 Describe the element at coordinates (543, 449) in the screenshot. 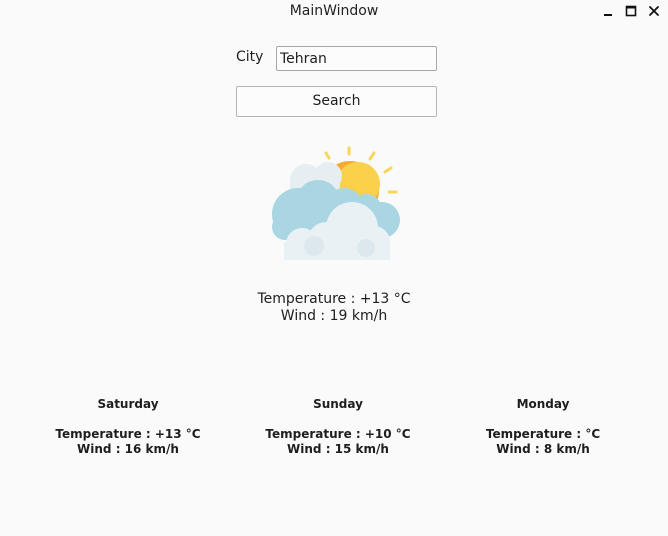

I see `forecast-wind: Wind : 8 km/h` at that location.